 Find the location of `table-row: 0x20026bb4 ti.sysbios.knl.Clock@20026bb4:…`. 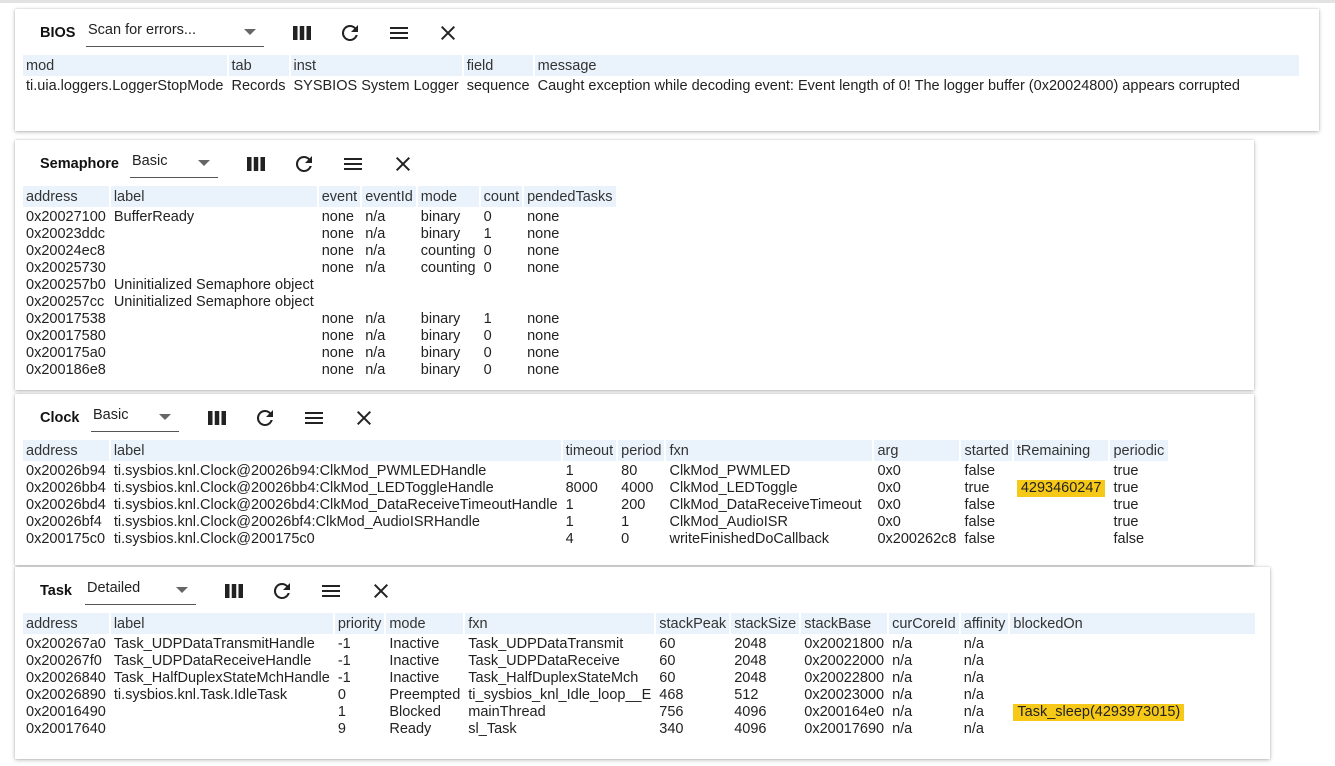

table-row: 0x20026bb4 ti.sysbios.knl.Clock@20026bb4:… is located at coordinates (595, 488).